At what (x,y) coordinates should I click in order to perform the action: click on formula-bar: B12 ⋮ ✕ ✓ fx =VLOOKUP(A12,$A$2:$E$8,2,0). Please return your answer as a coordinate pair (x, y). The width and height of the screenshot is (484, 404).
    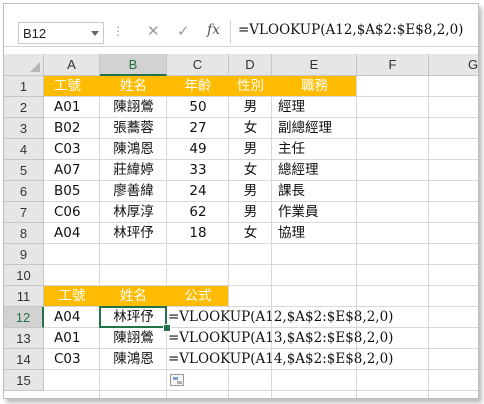
    Looking at the image, I should click on (241, 25).